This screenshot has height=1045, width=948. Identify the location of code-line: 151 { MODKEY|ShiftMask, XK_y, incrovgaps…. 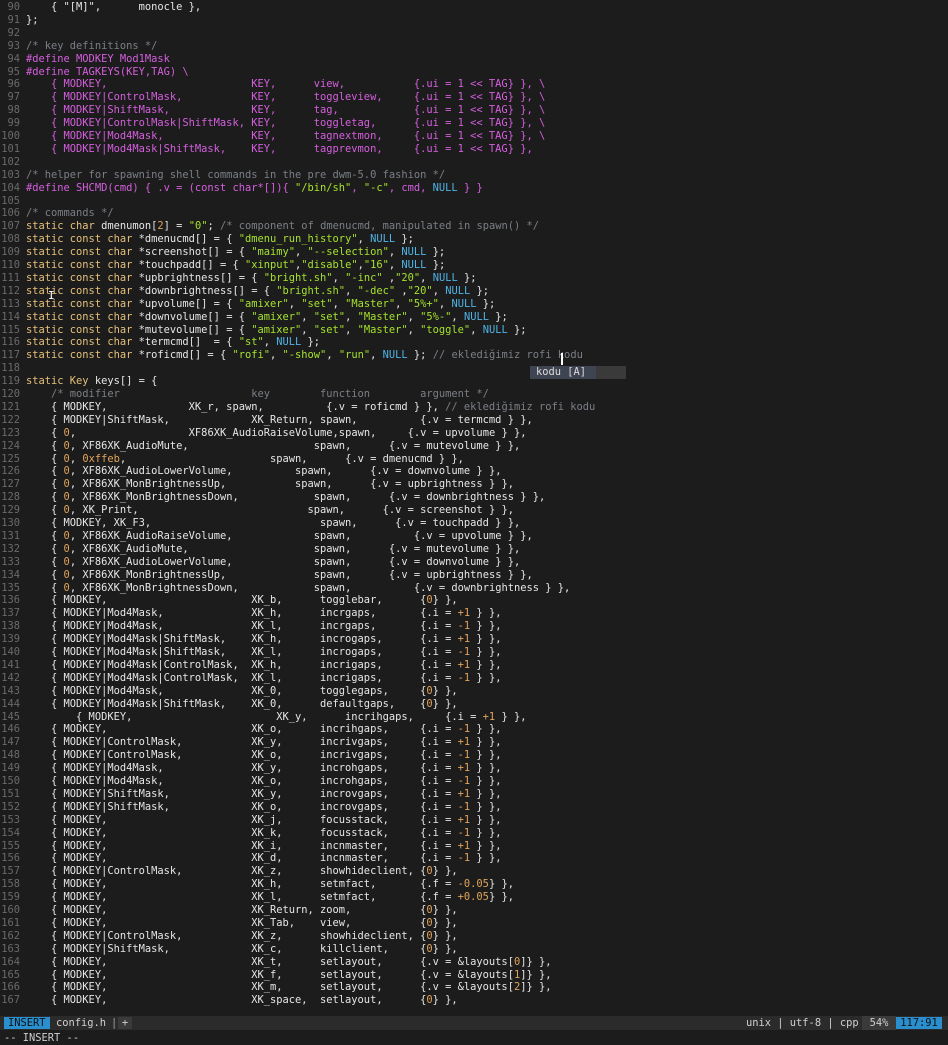
(474, 794).